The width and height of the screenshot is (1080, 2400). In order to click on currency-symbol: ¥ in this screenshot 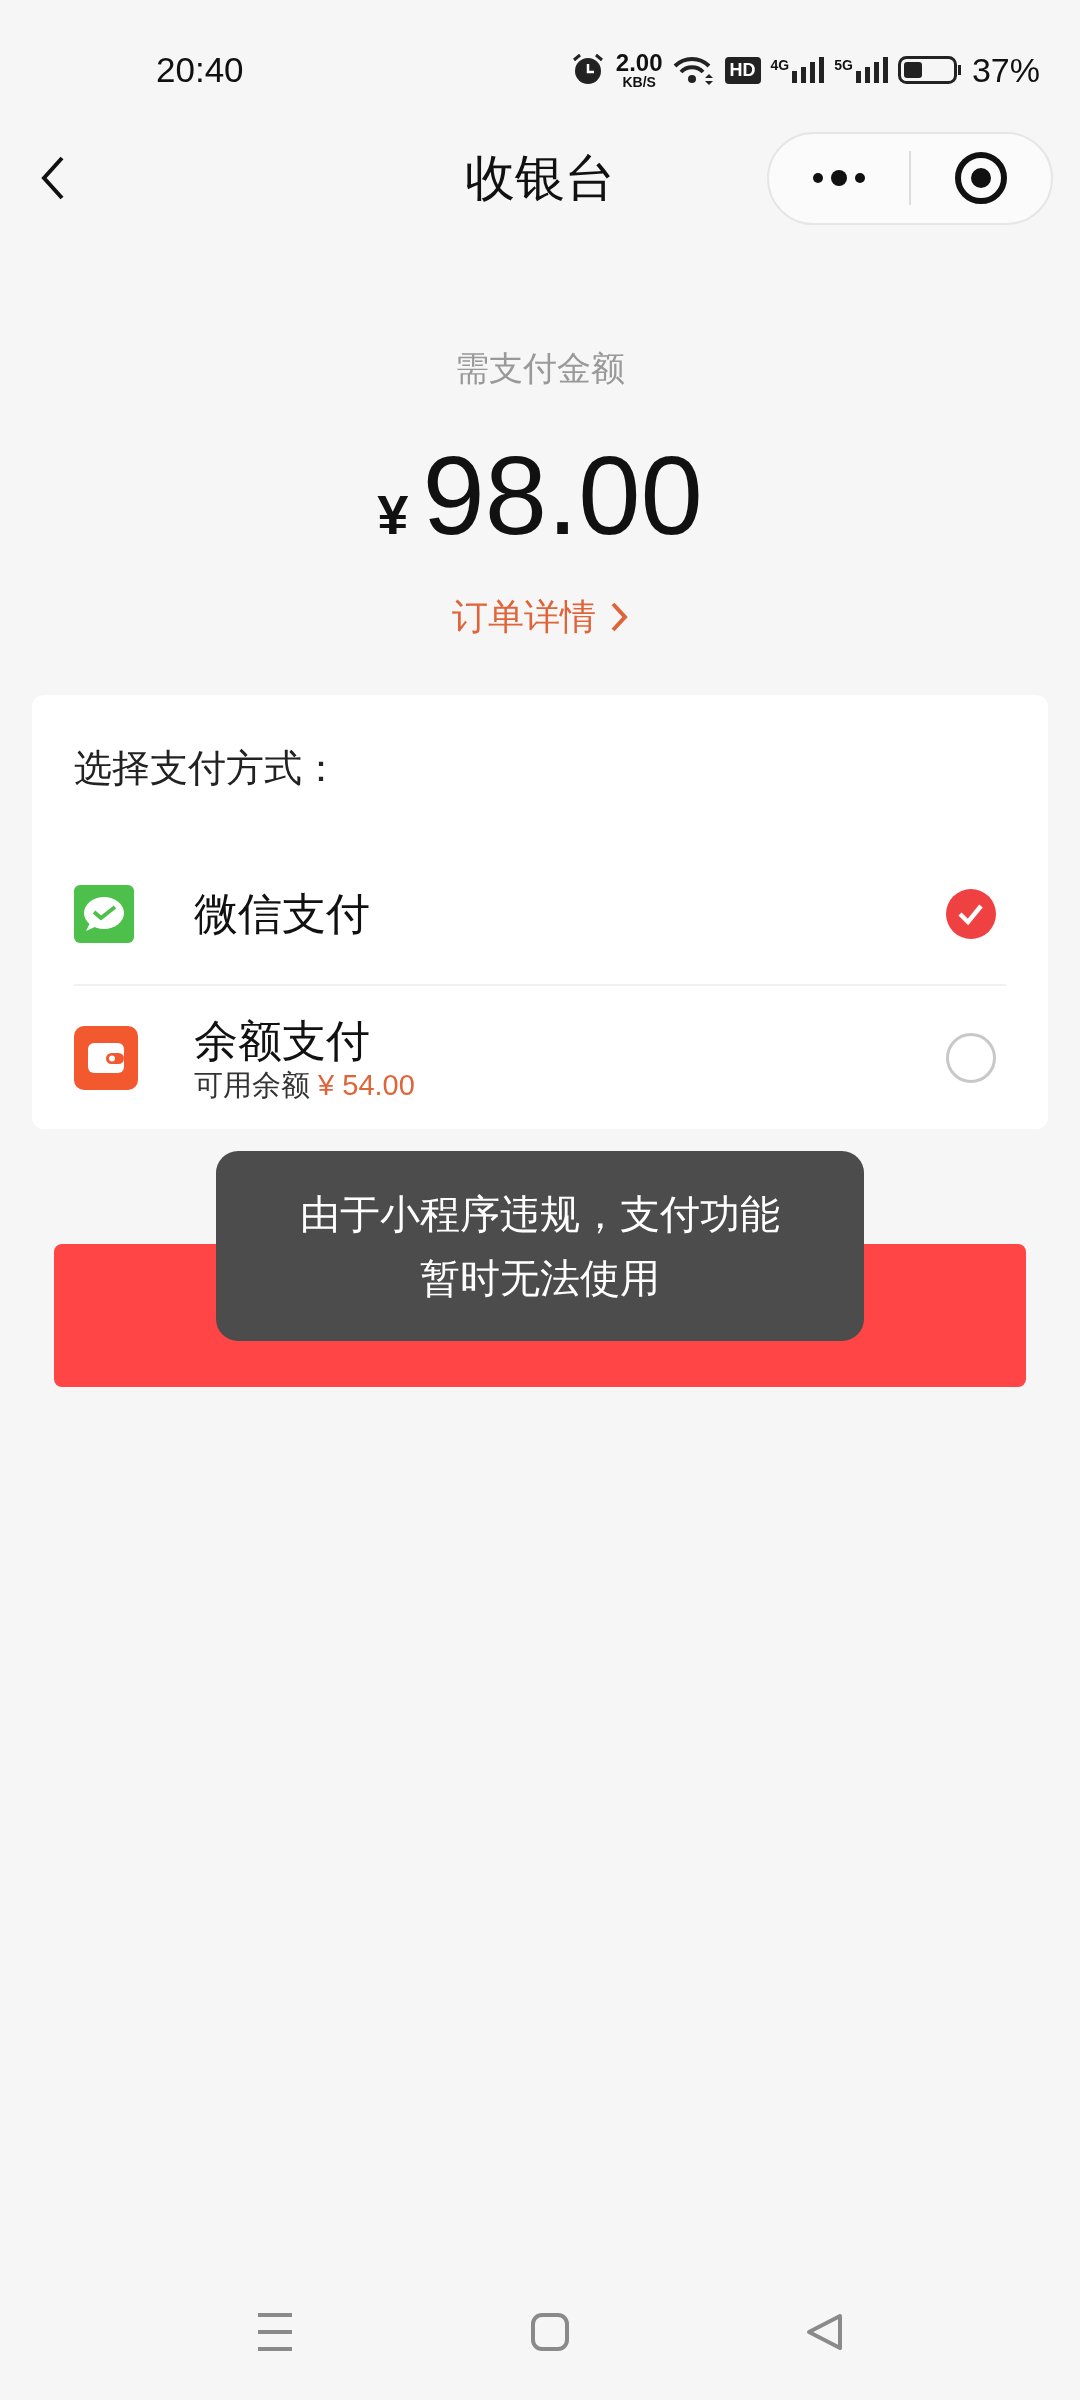, I will do `click(393, 515)`.